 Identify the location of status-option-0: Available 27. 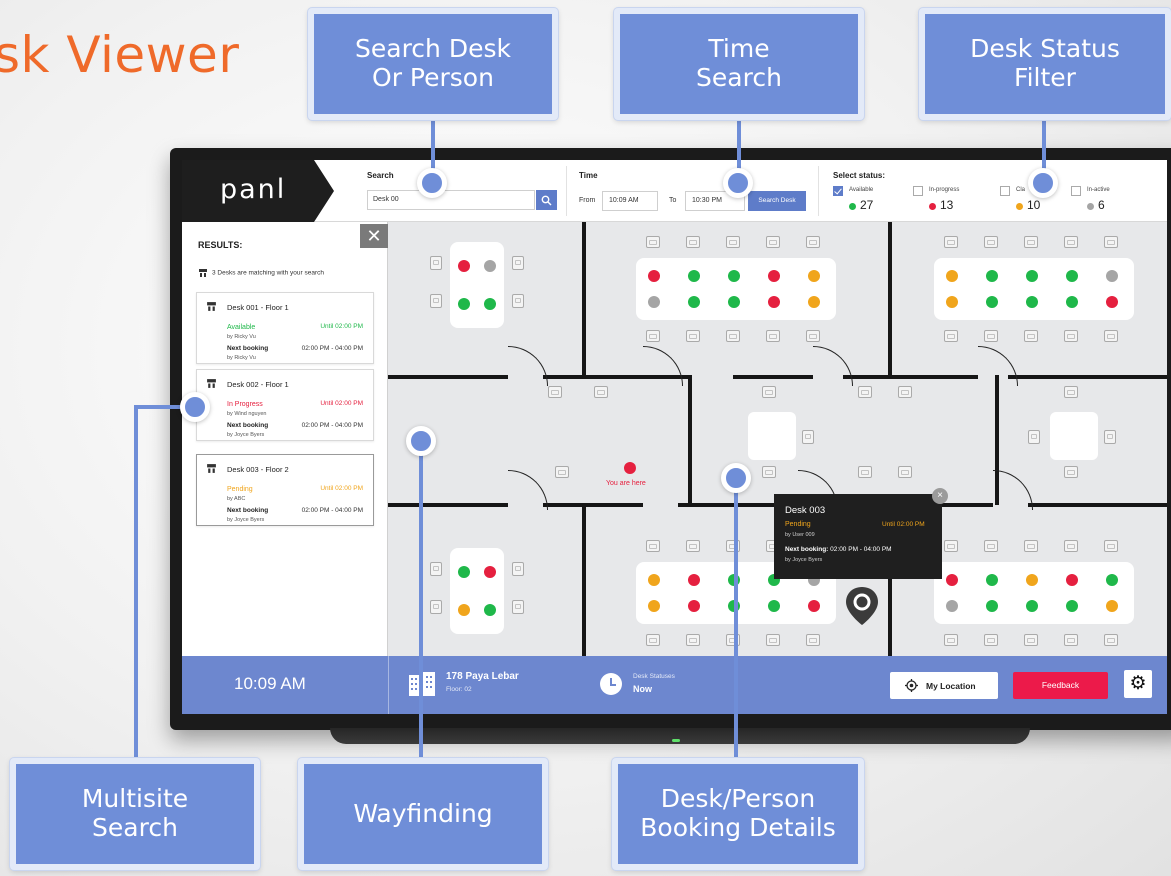
(868, 200).